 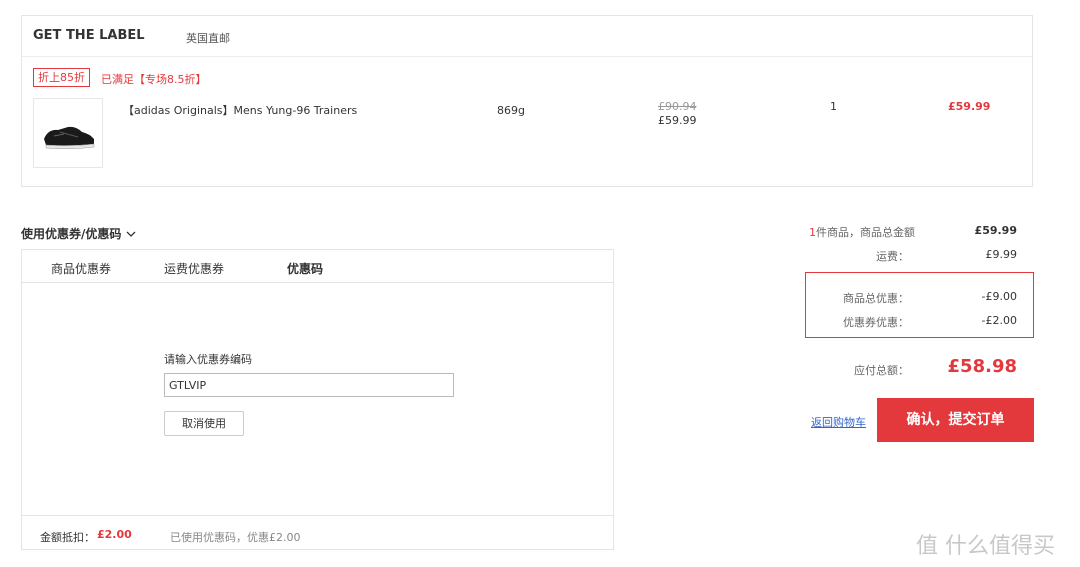 What do you see at coordinates (999, 320) in the screenshot?
I see `coupon-discount-value: -£2.00` at bounding box center [999, 320].